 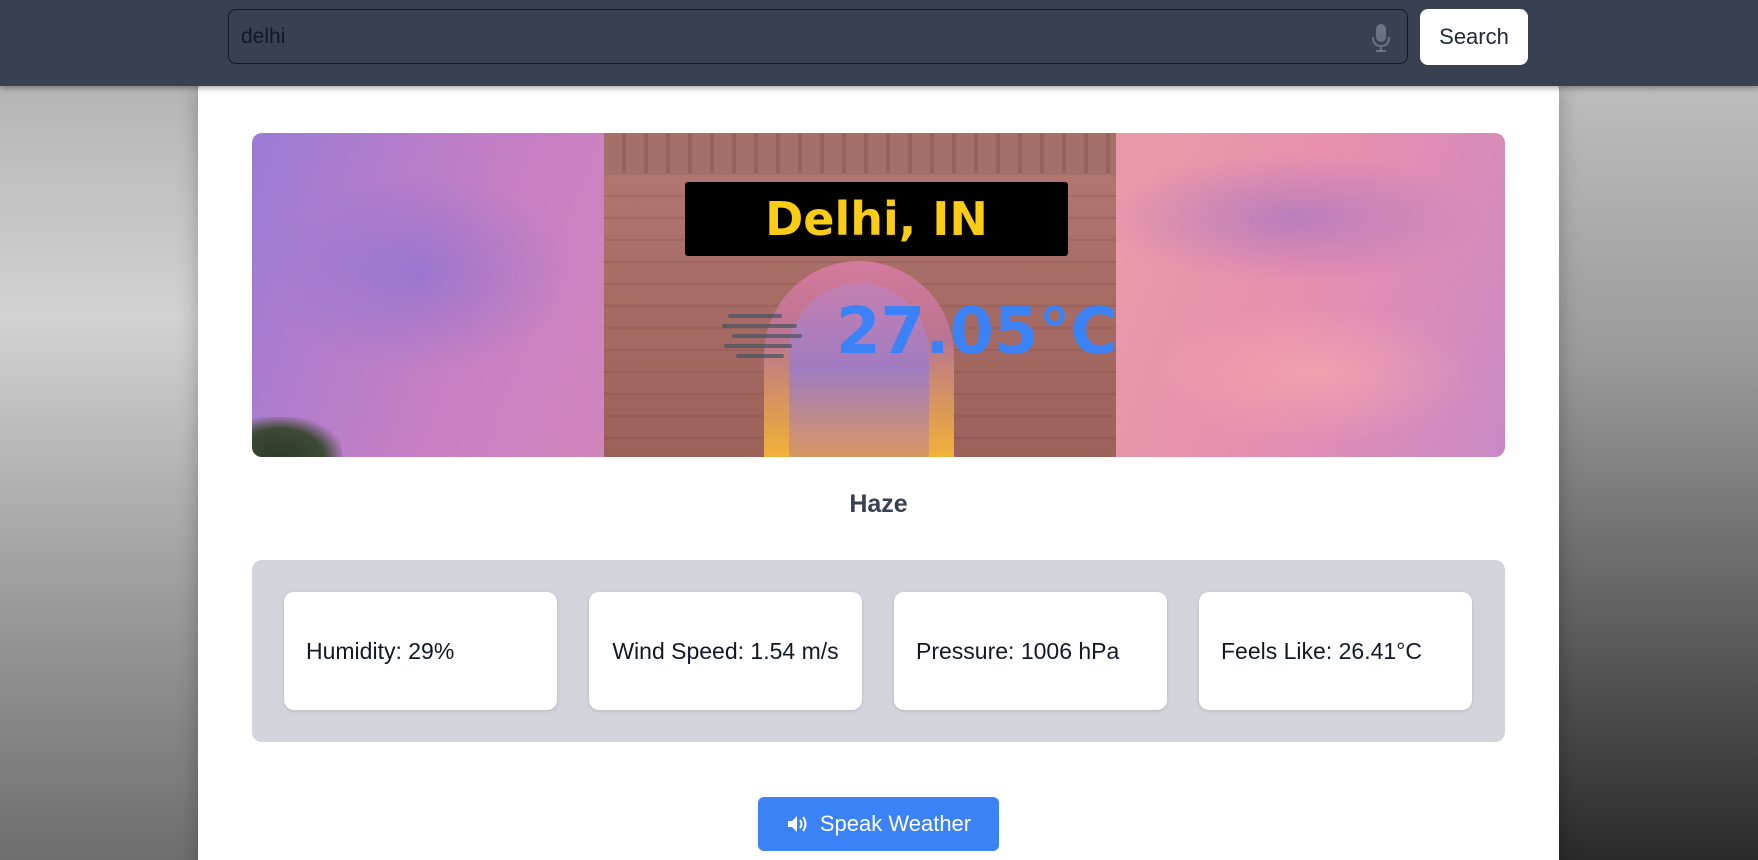 What do you see at coordinates (1474, 37) in the screenshot?
I see `search-button: Search` at bounding box center [1474, 37].